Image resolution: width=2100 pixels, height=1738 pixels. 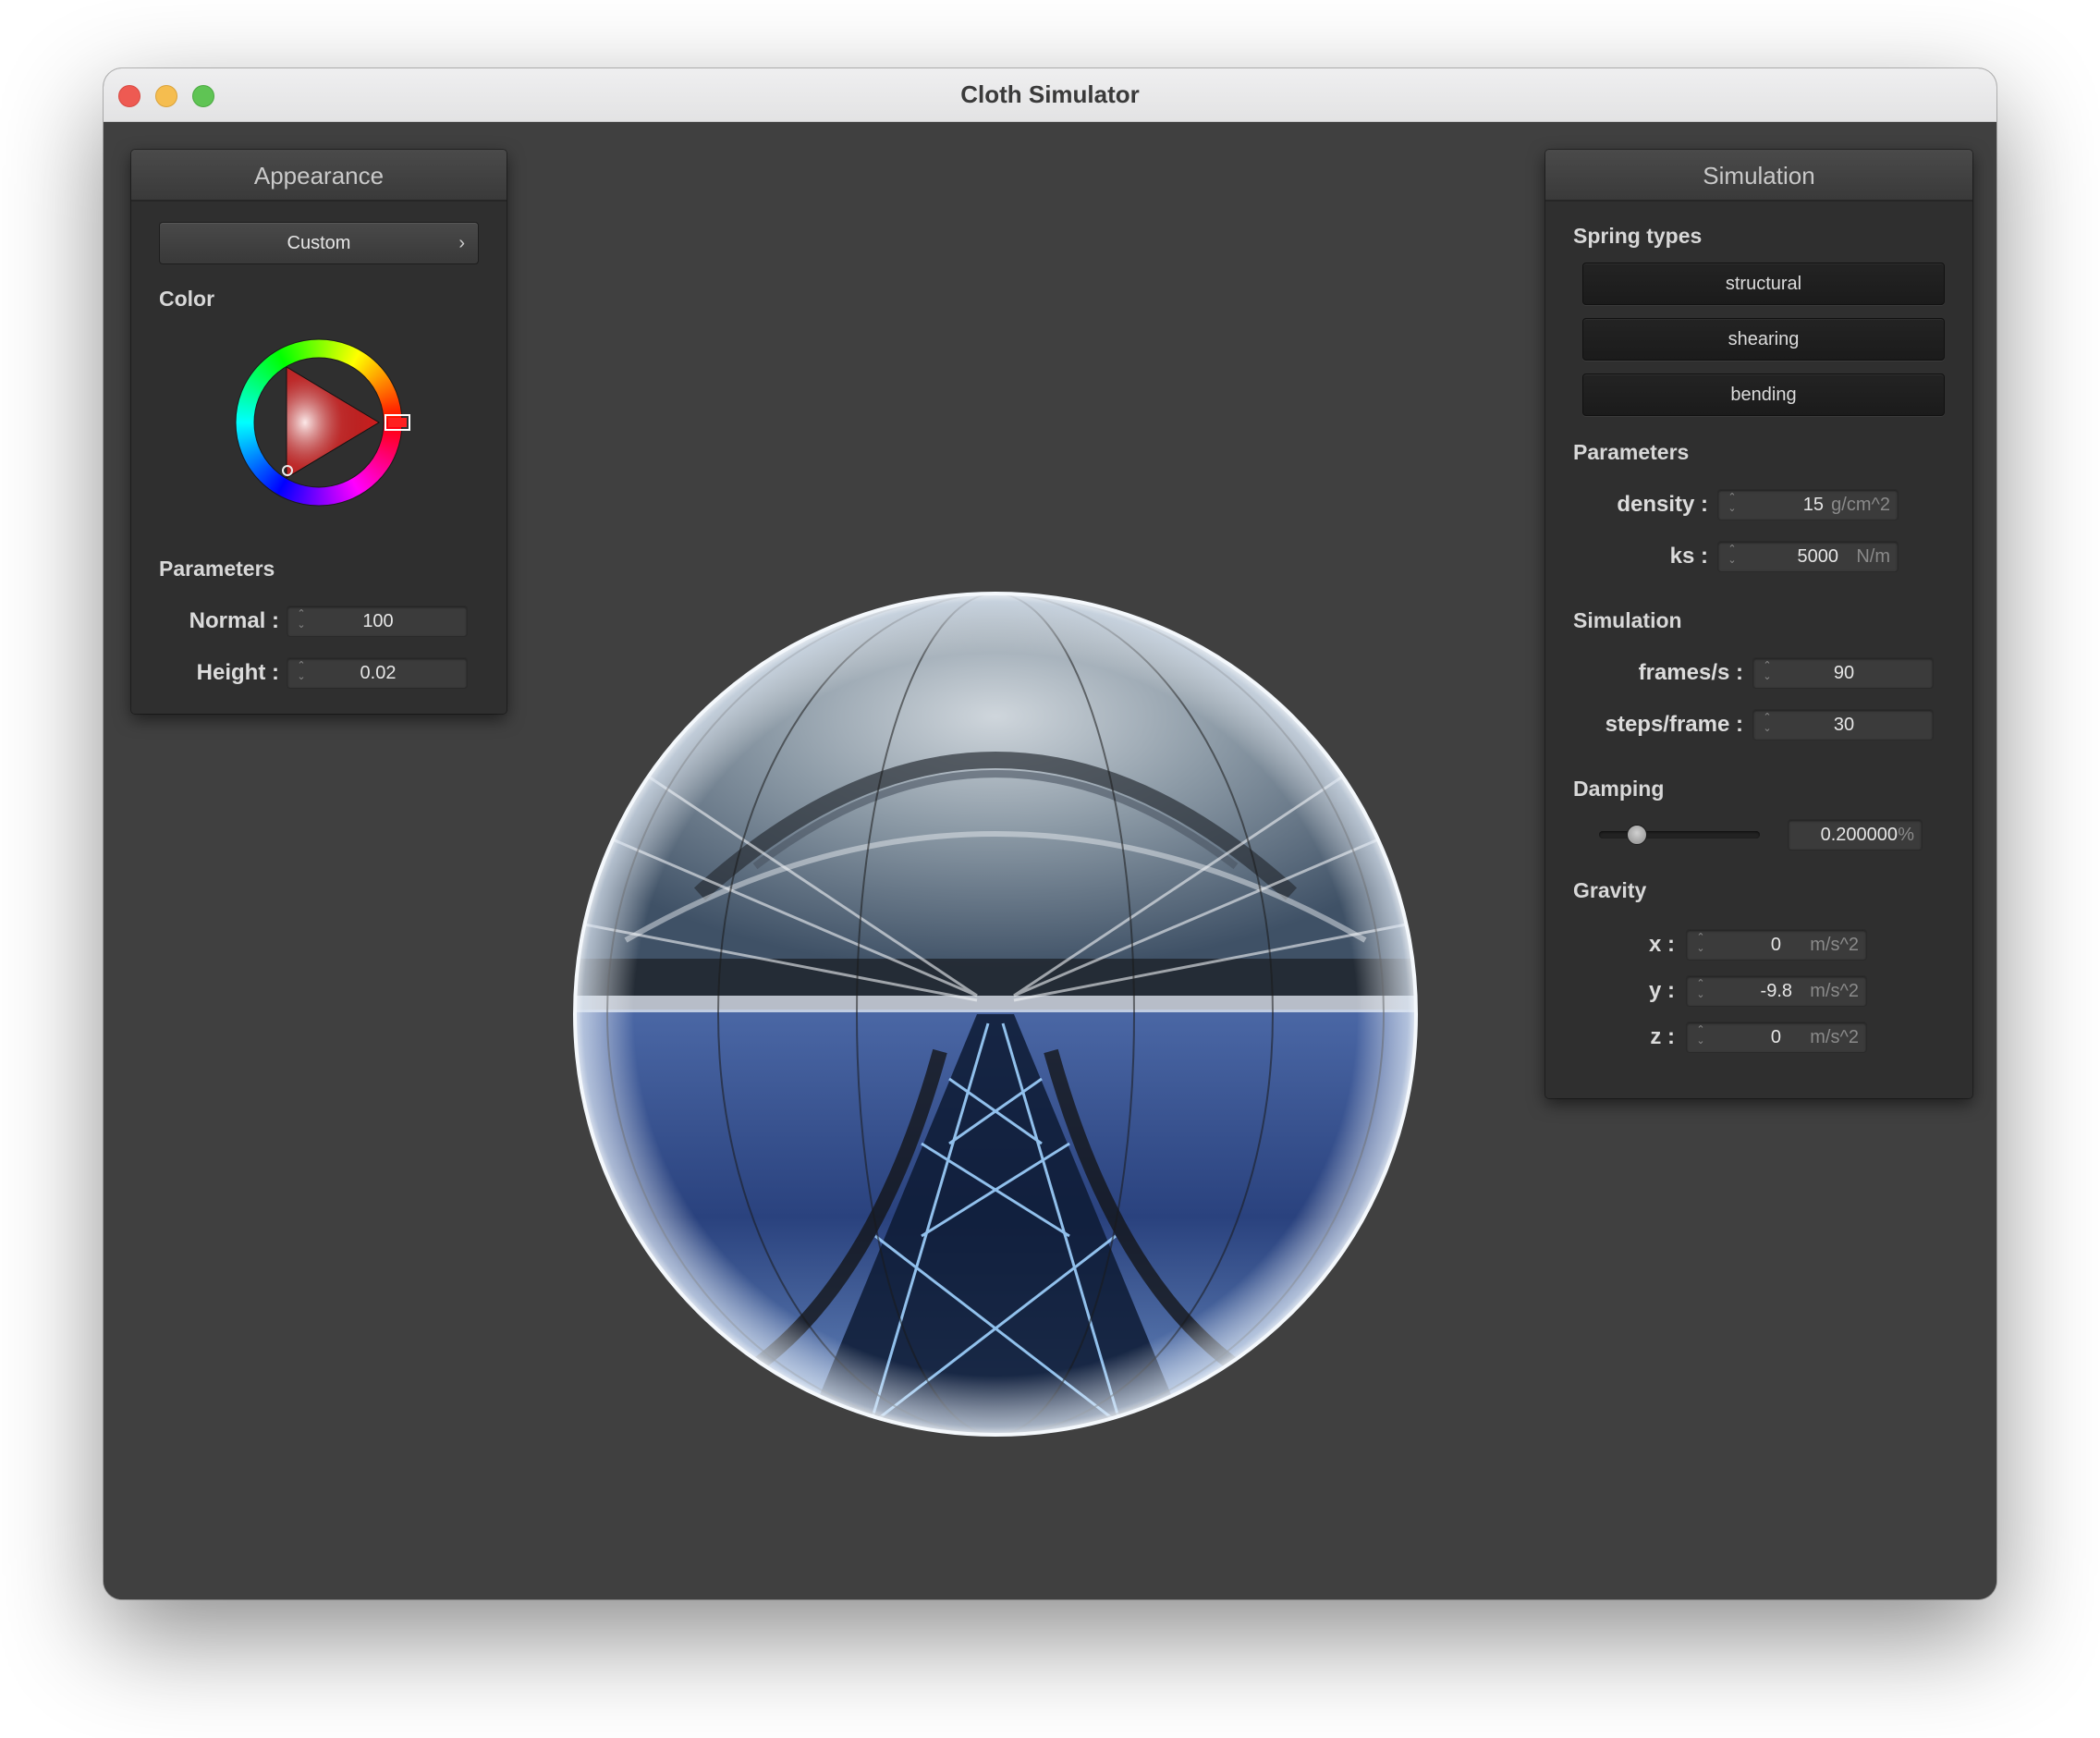 What do you see at coordinates (1763, 394) in the screenshot?
I see `bending-toggle: bending` at bounding box center [1763, 394].